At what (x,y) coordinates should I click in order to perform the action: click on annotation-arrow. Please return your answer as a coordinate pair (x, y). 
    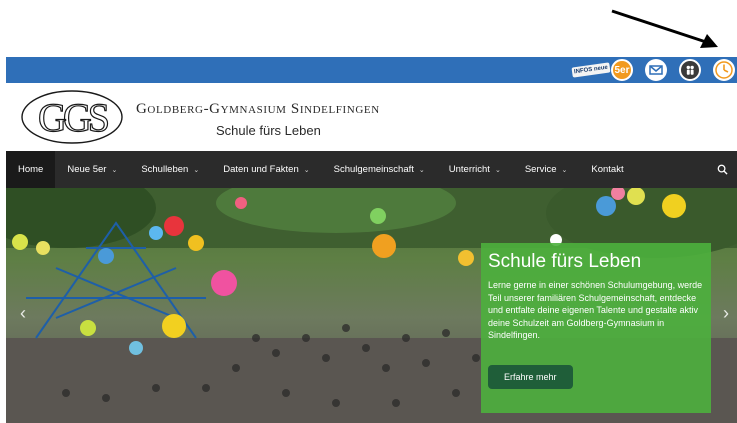
    Looking at the image, I should click on (664, 28).